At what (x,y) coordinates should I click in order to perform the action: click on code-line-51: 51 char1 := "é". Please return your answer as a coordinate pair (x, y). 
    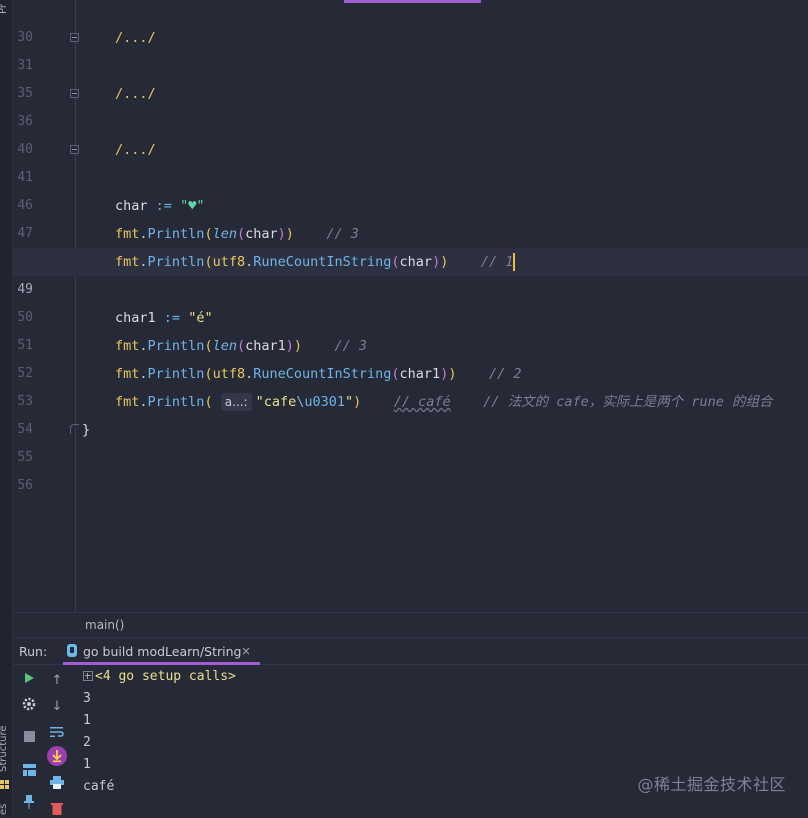
    Looking at the image, I should click on (410, 328).